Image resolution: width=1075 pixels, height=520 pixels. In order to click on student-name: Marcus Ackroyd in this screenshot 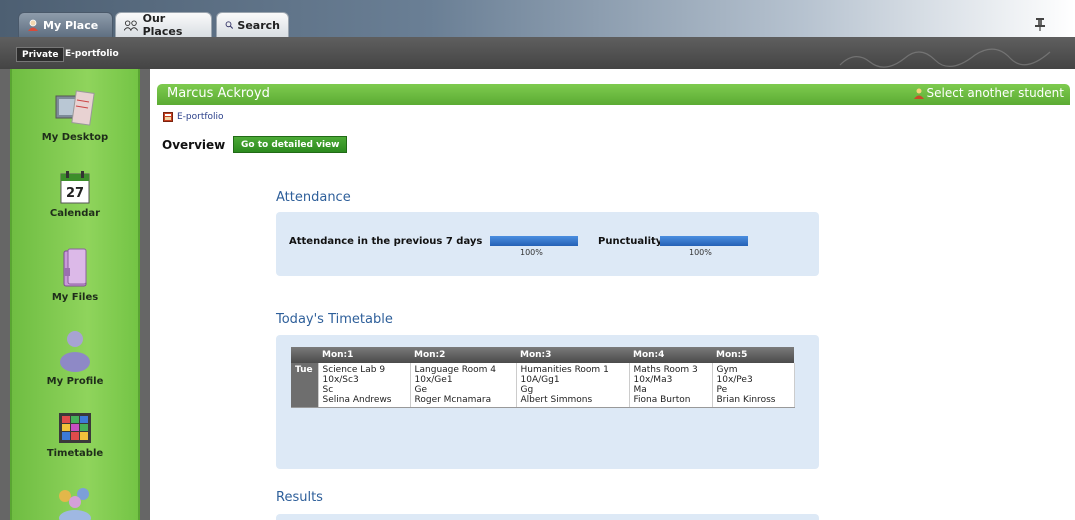, I will do `click(218, 93)`.